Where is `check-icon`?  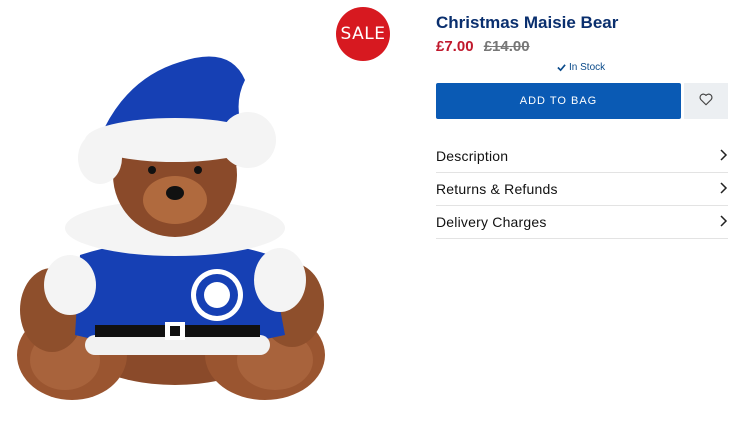
check-icon is located at coordinates (561, 67).